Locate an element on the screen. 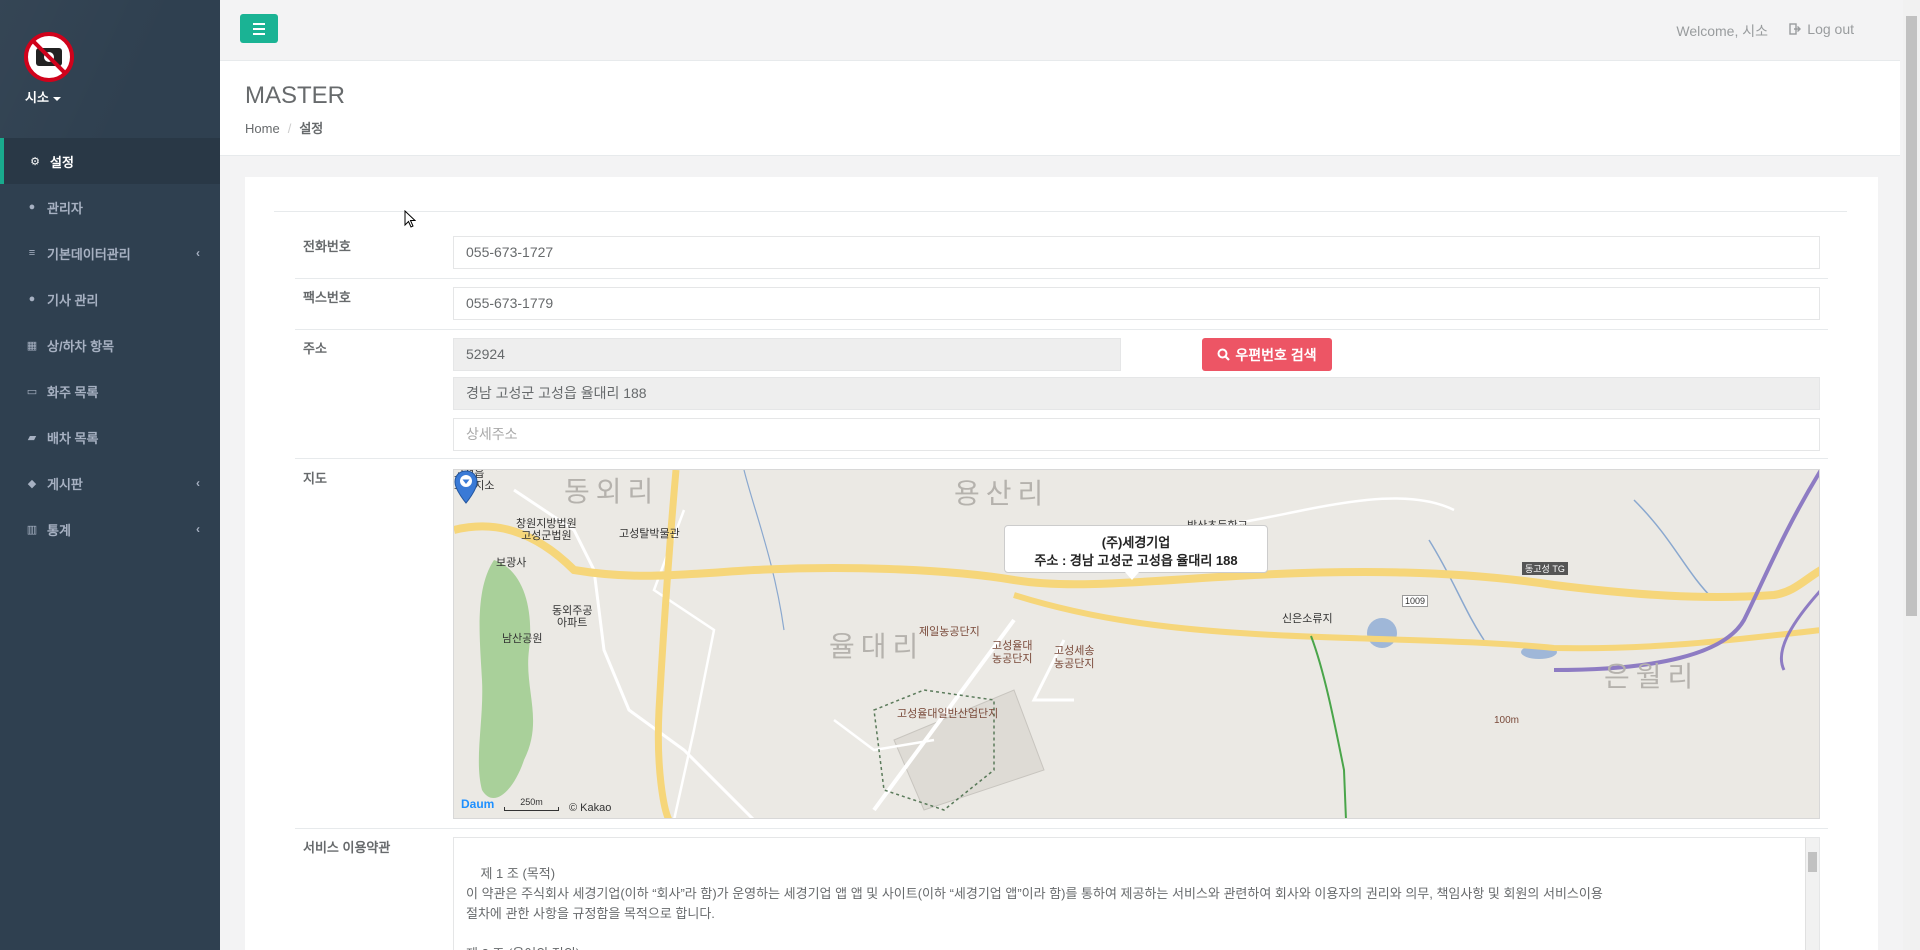  map-info-window: (주)세경기업 주소 : 경남 고성군 고성읍 율대리 188 is located at coordinates (1136, 552).